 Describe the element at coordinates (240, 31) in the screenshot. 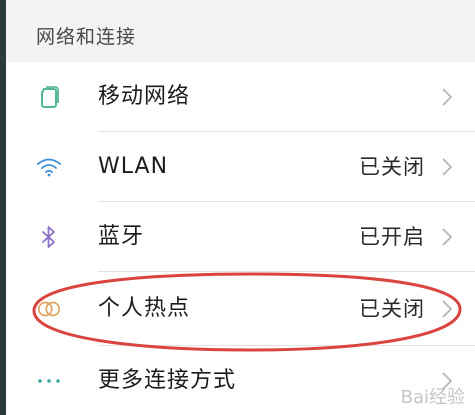

I see `section-header: 网络和连接` at that location.